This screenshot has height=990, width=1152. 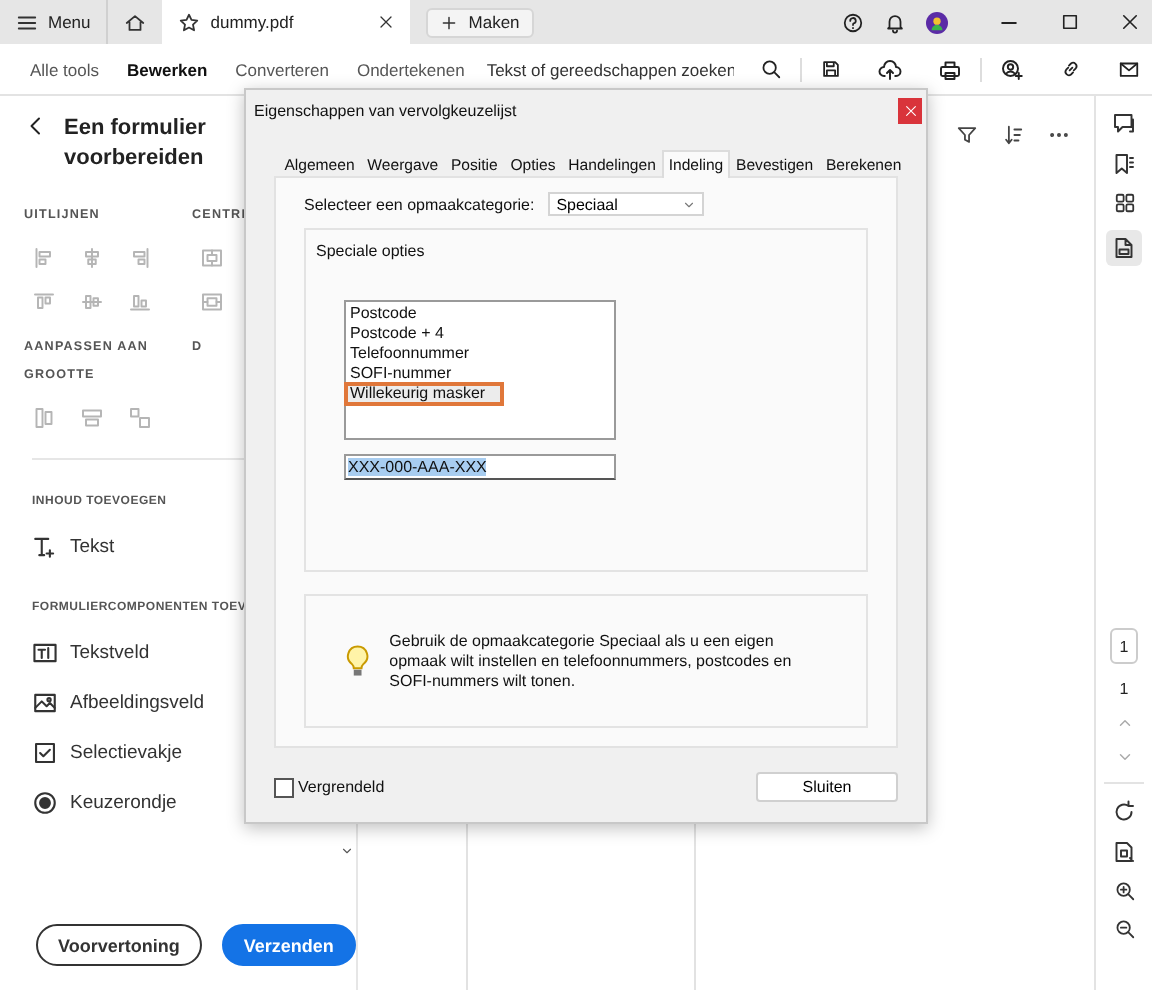 I want to click on category-label: Selecteer een opmaakcategorie:, so click(x=419, y=204).